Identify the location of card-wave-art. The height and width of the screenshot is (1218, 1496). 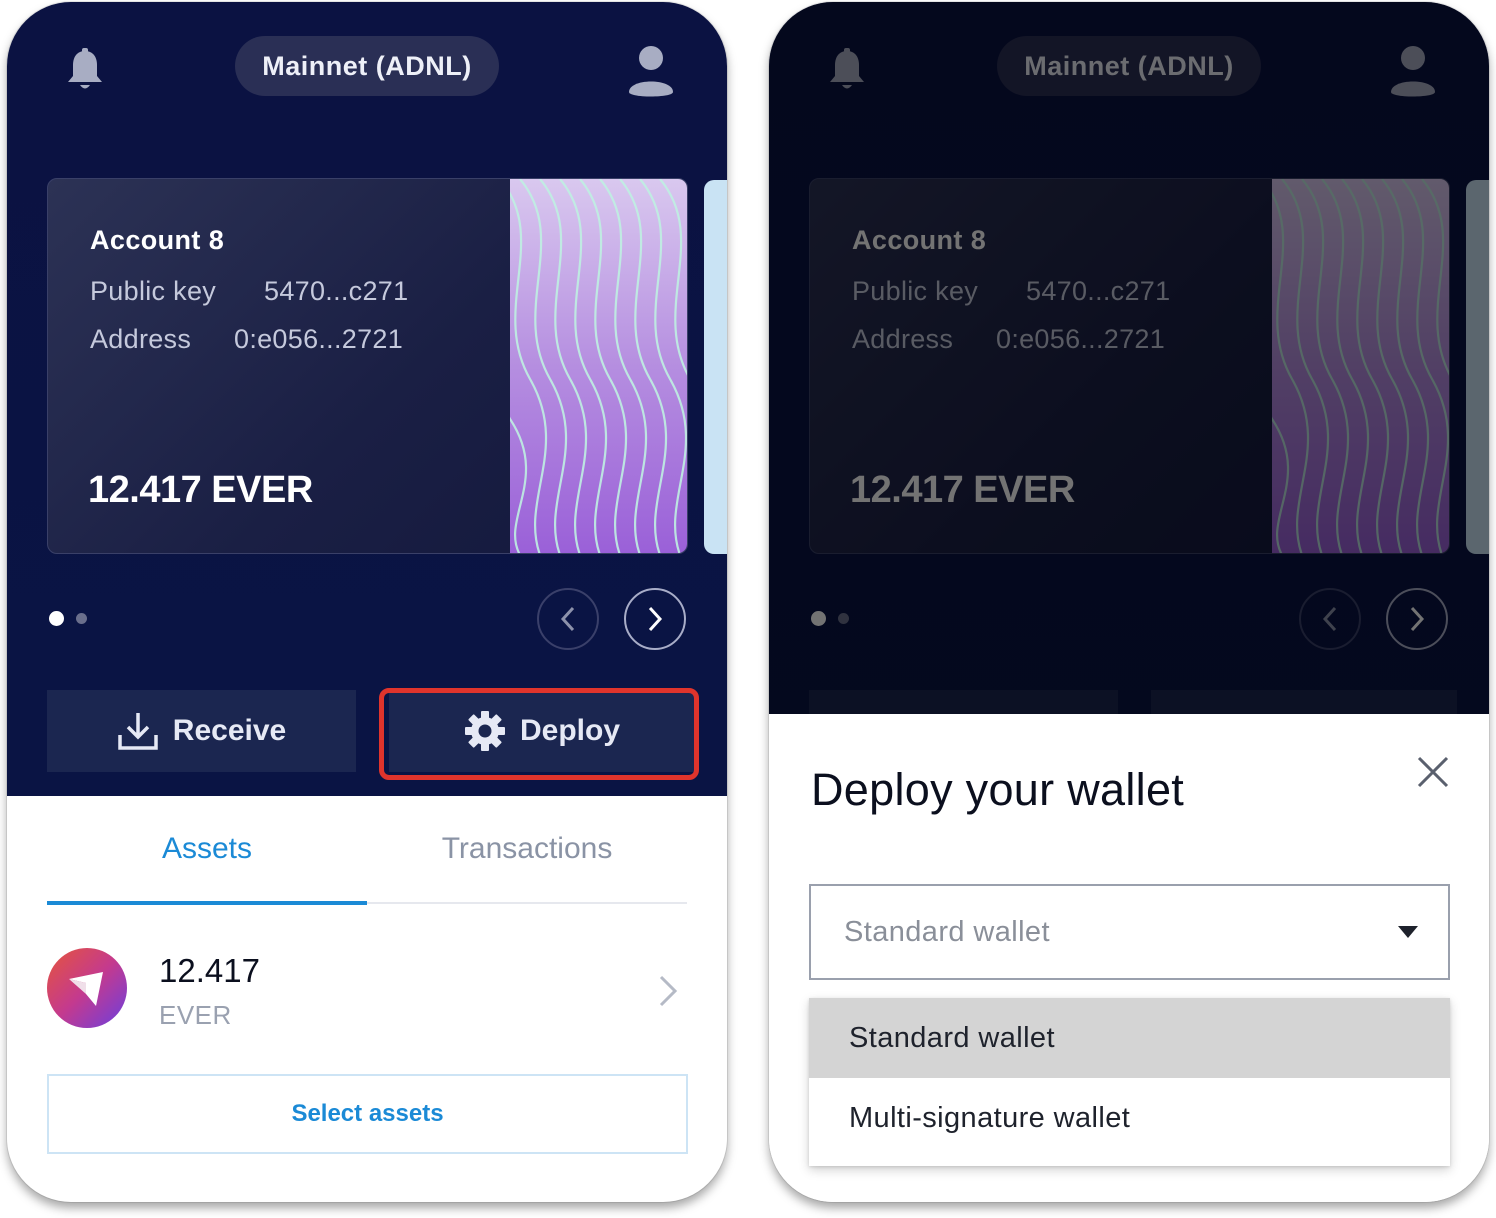
(598, 366).